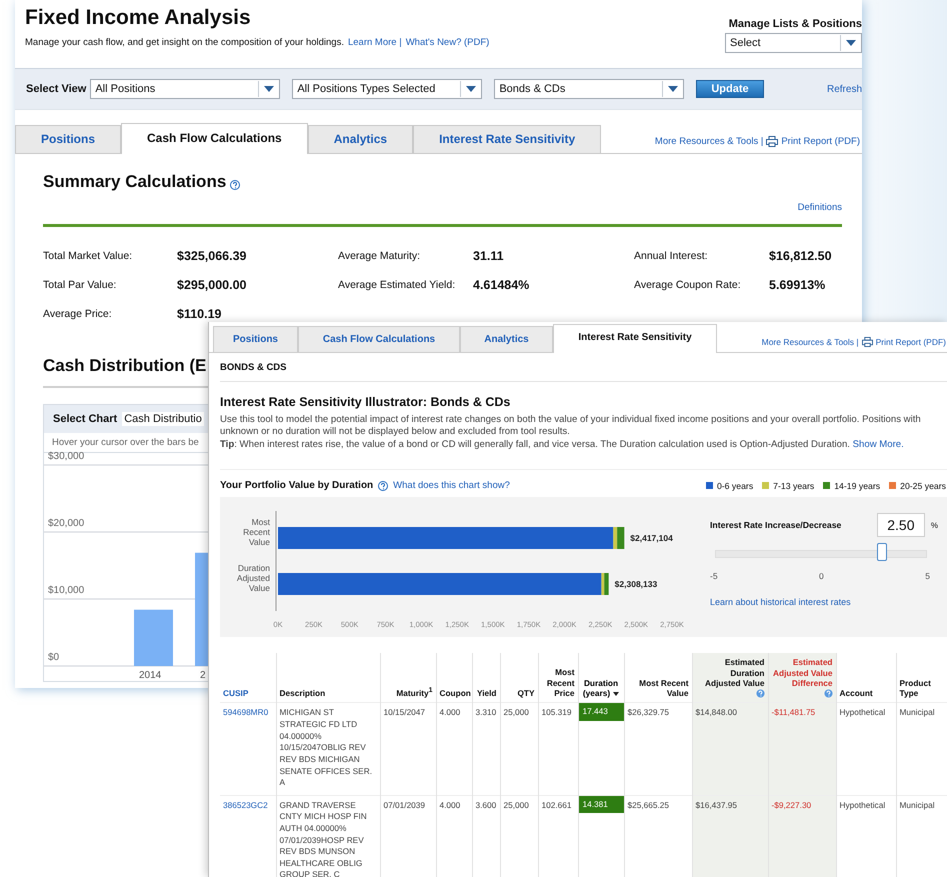 The width and height of the screenshot is (947, 877). Describe the element at coordinates (824, 602) in the screenshot. I see `history-link: Learn about historical interest rates` at that location.